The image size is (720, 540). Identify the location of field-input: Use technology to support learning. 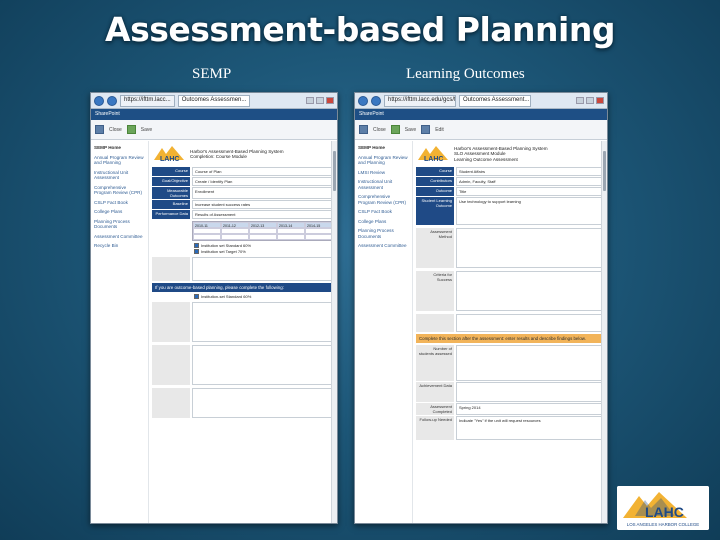
(530, 211).